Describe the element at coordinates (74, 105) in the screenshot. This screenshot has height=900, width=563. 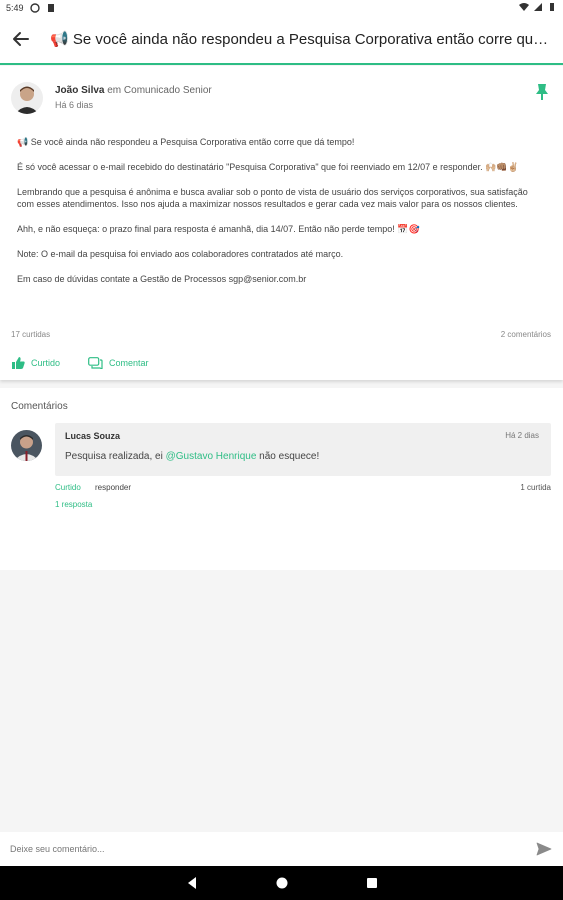
I see `post-time: Há 6 dias` at that location.